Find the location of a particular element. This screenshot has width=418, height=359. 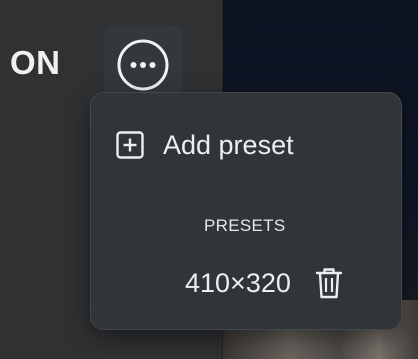

trash-icon is located at coordinates (329, 283).